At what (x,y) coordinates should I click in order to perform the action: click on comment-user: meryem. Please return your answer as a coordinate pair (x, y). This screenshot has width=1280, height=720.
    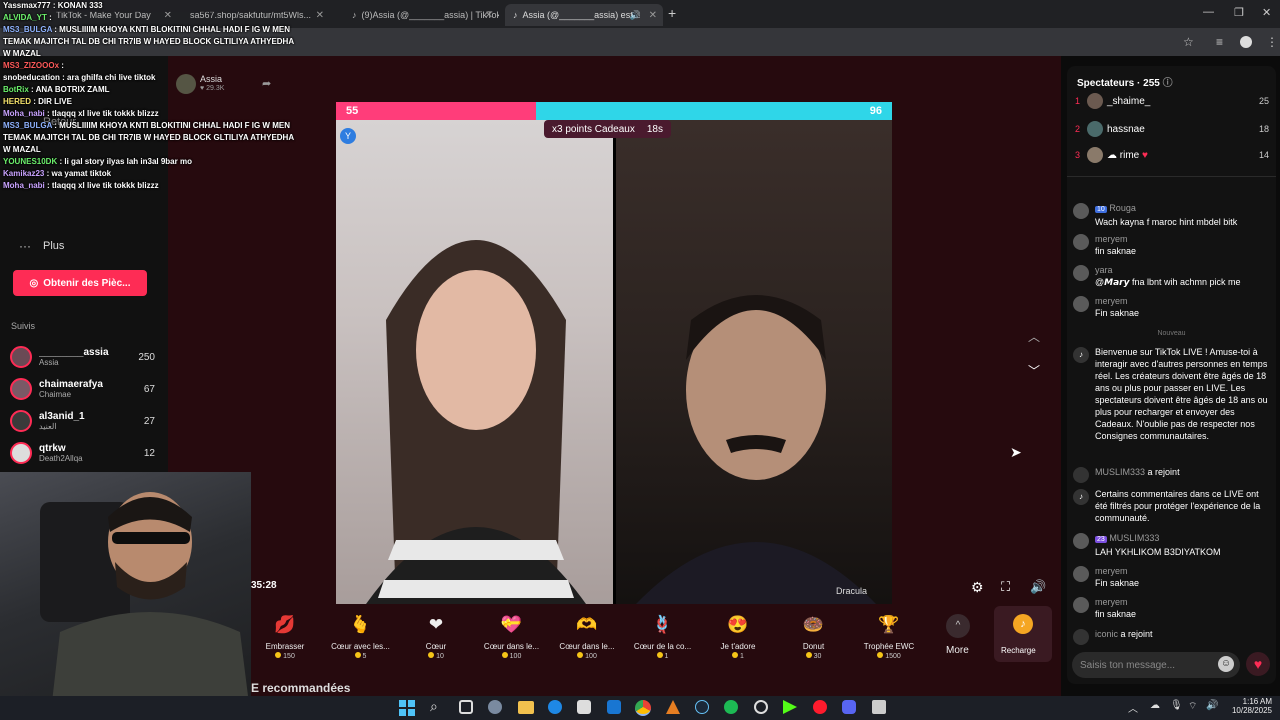
    Looking at the image, I should click on (1111, 602).